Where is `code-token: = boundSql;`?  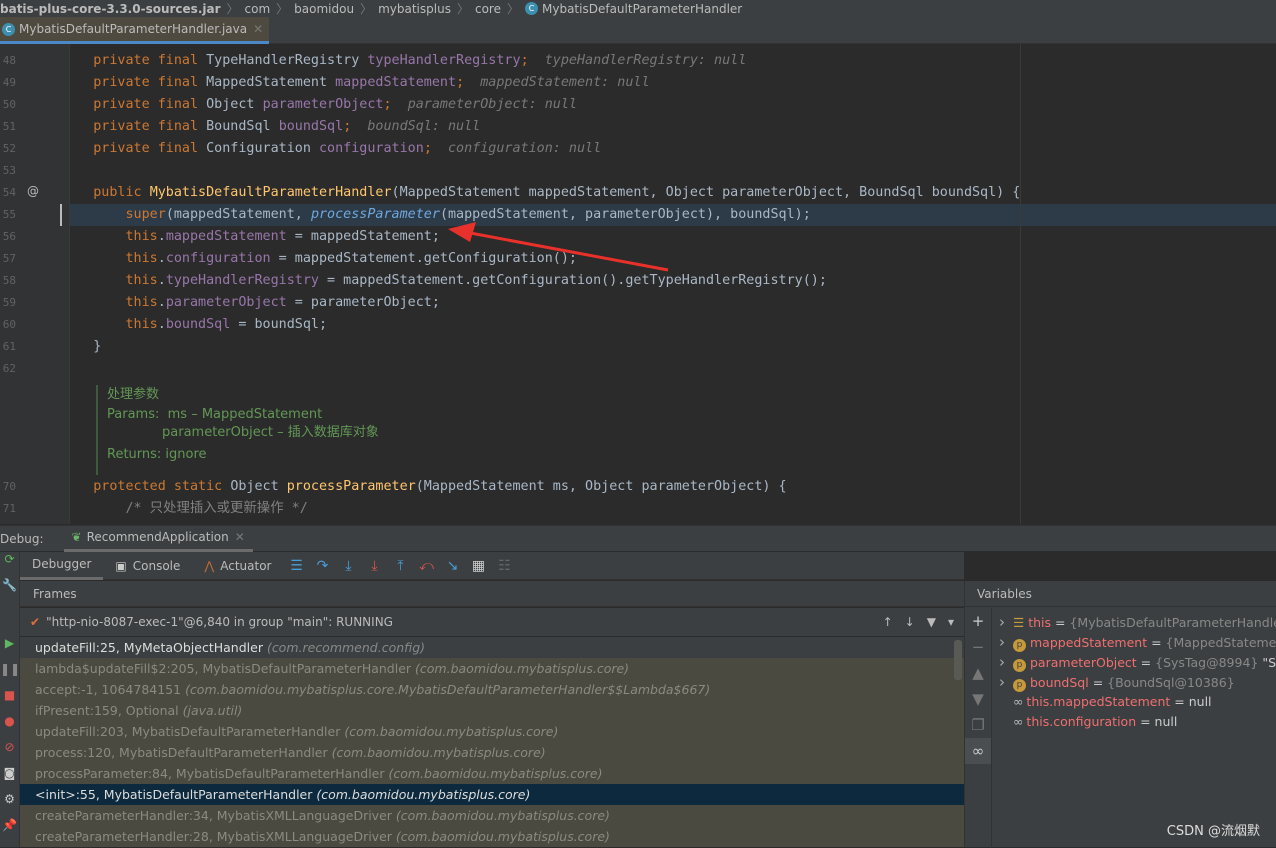
code-token: = boundSql; is located at coordinates (279, 324).